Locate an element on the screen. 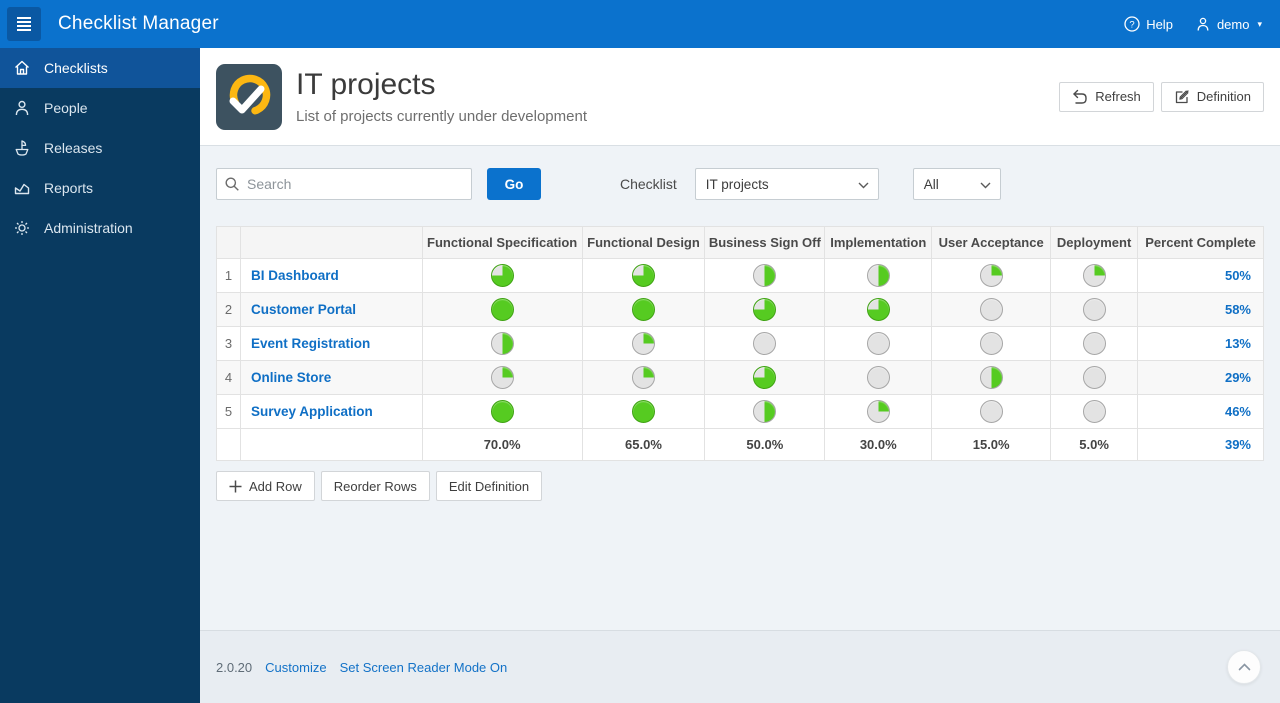  user-menu: demo ▾ is located at coordinates (1228, 24).